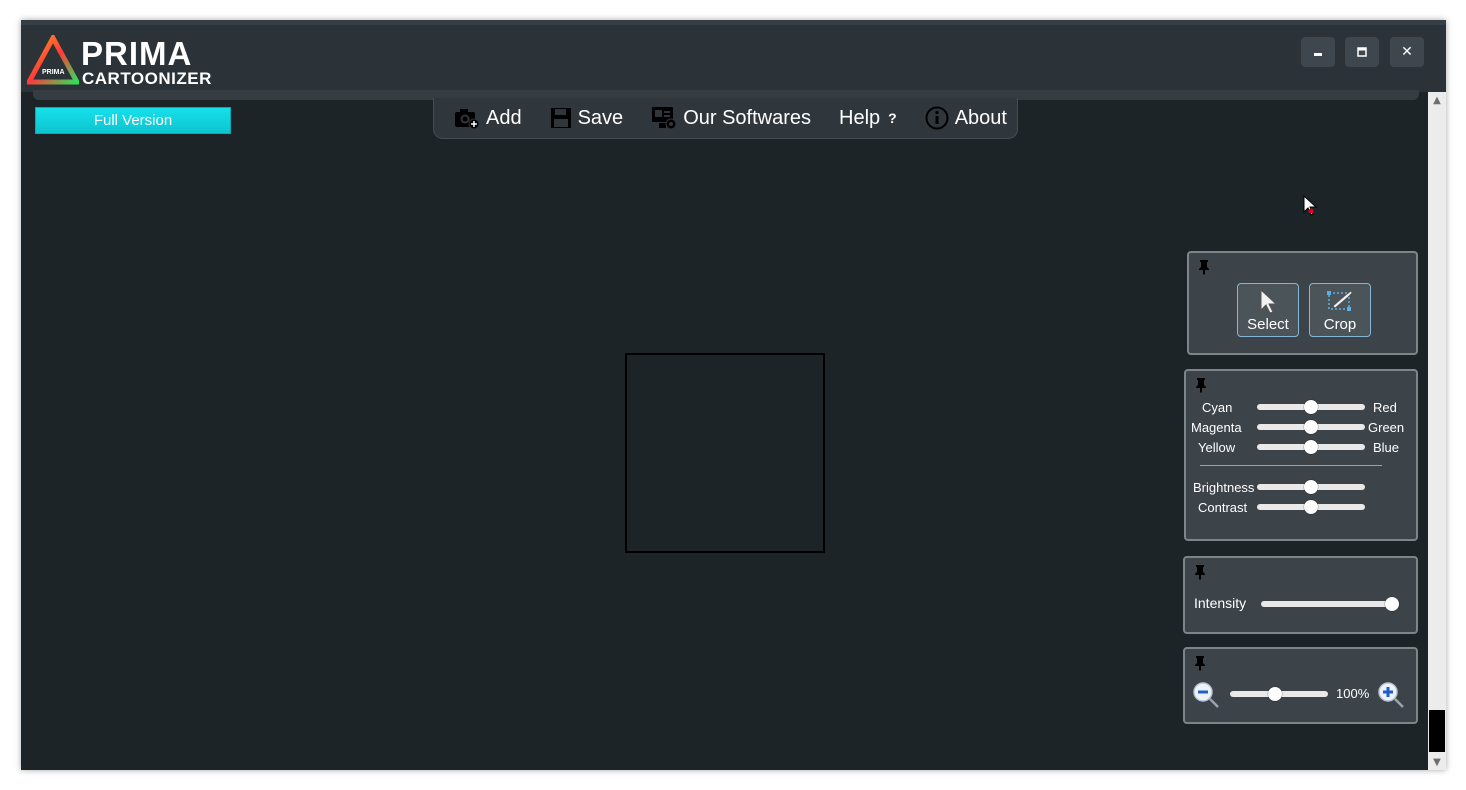 The height and width of the screenshot is (790, 1466). I want to click on select-arrow-icon, so click(1269, 301).